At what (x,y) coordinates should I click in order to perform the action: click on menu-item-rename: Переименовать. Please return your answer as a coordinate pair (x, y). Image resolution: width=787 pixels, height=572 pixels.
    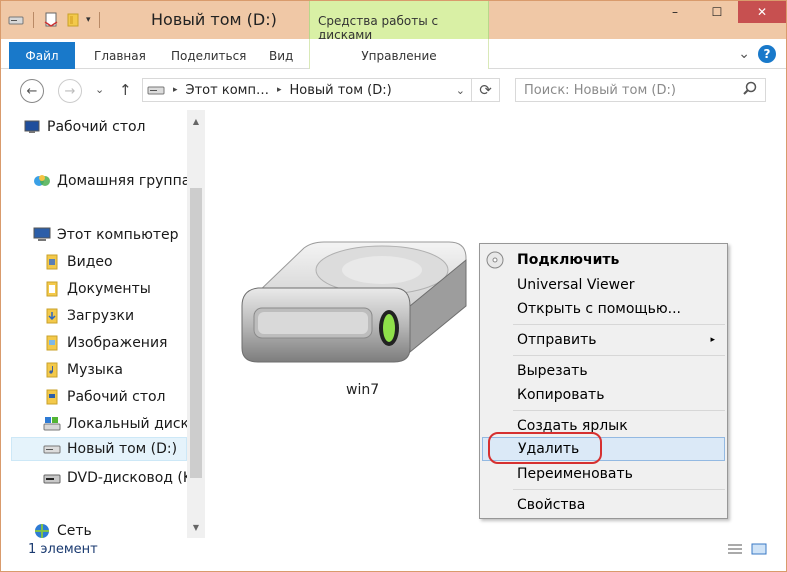
    Looking at the image, I should click on (603, 474).